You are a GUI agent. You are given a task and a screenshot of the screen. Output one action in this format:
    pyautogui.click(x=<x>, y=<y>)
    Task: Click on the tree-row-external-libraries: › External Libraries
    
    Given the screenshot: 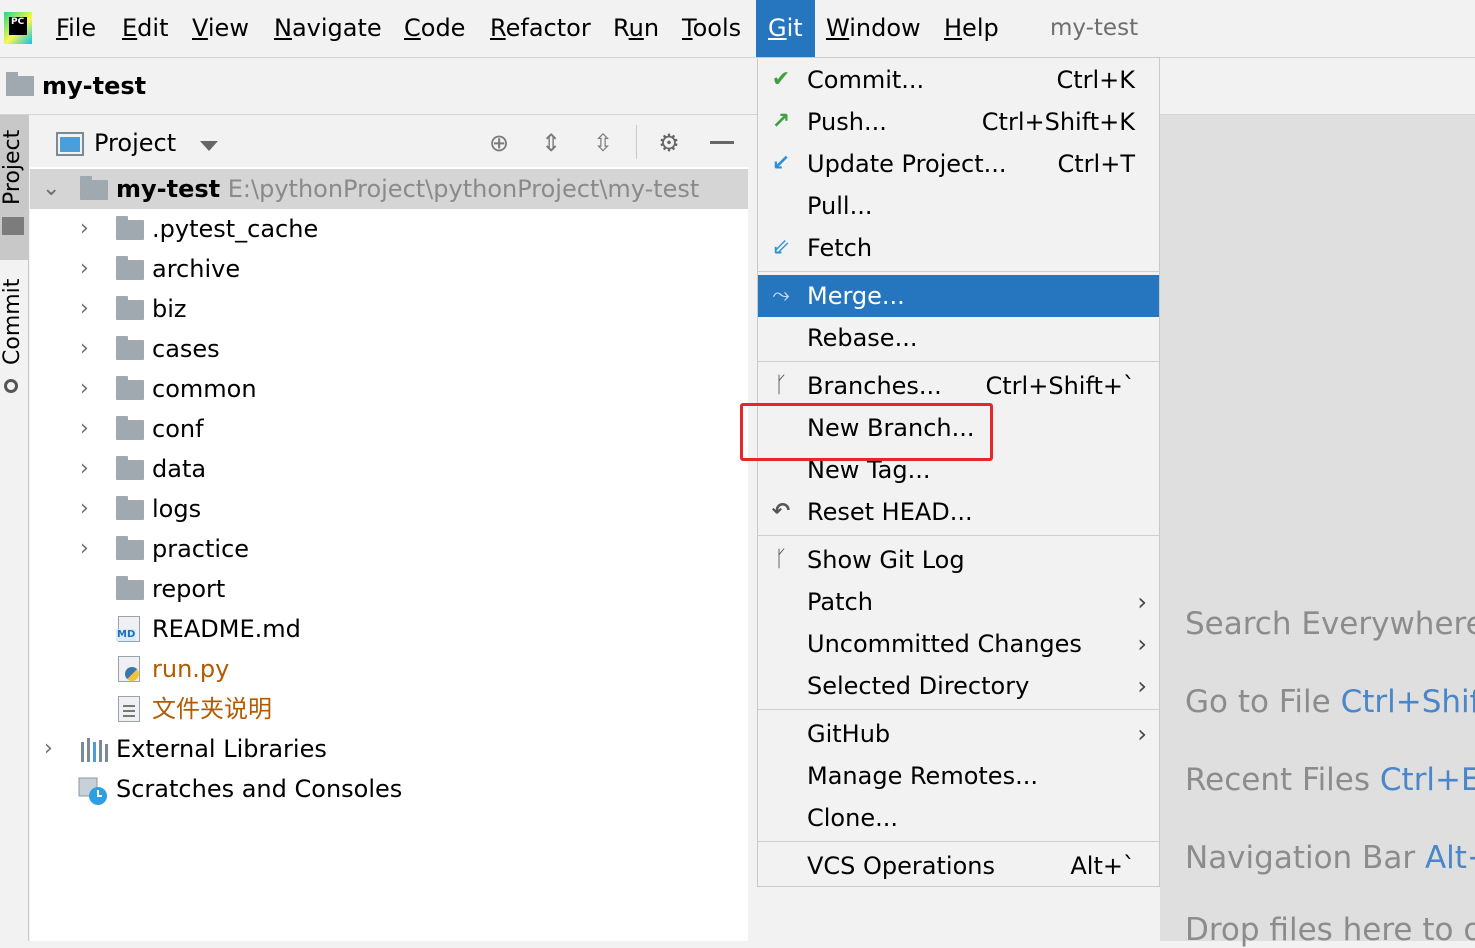 What is the action you would take?
    pyautogui.click(x=389, y=749)
    